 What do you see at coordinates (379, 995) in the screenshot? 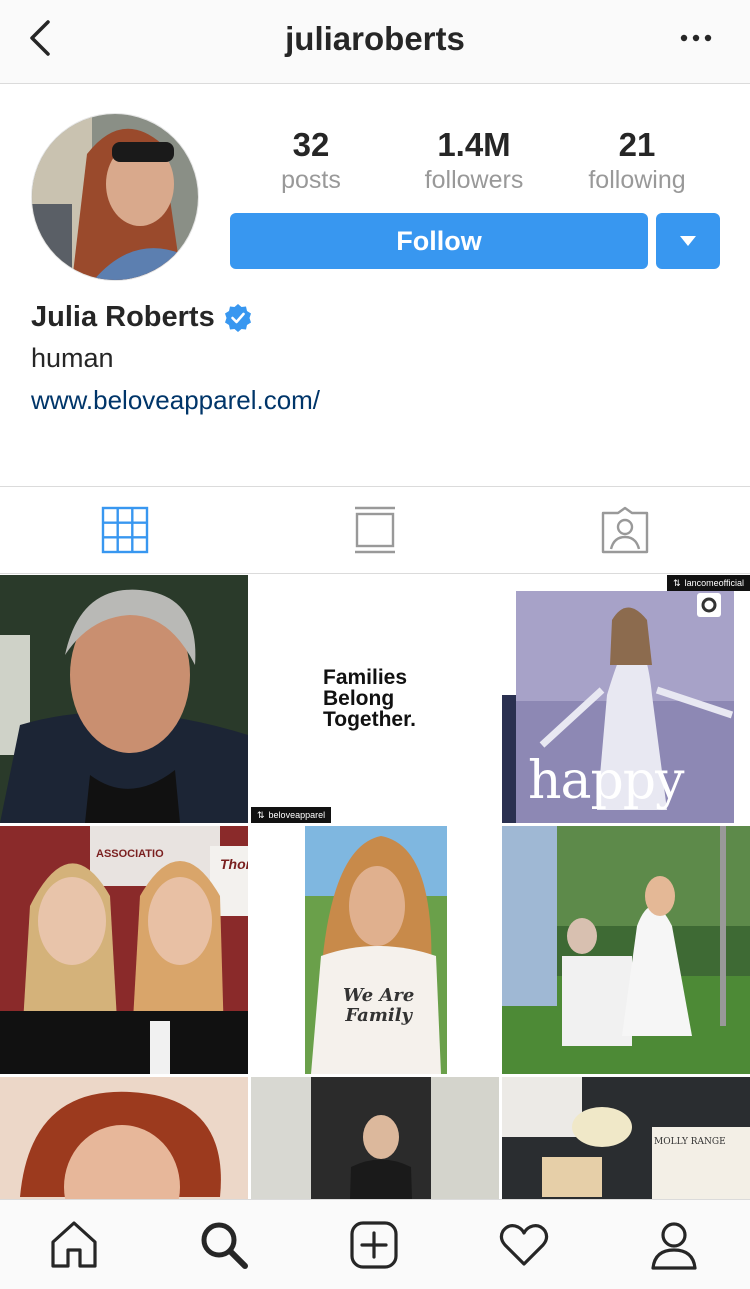
I see `shirt-text-line: We Are` at bounding box center [379, 995].